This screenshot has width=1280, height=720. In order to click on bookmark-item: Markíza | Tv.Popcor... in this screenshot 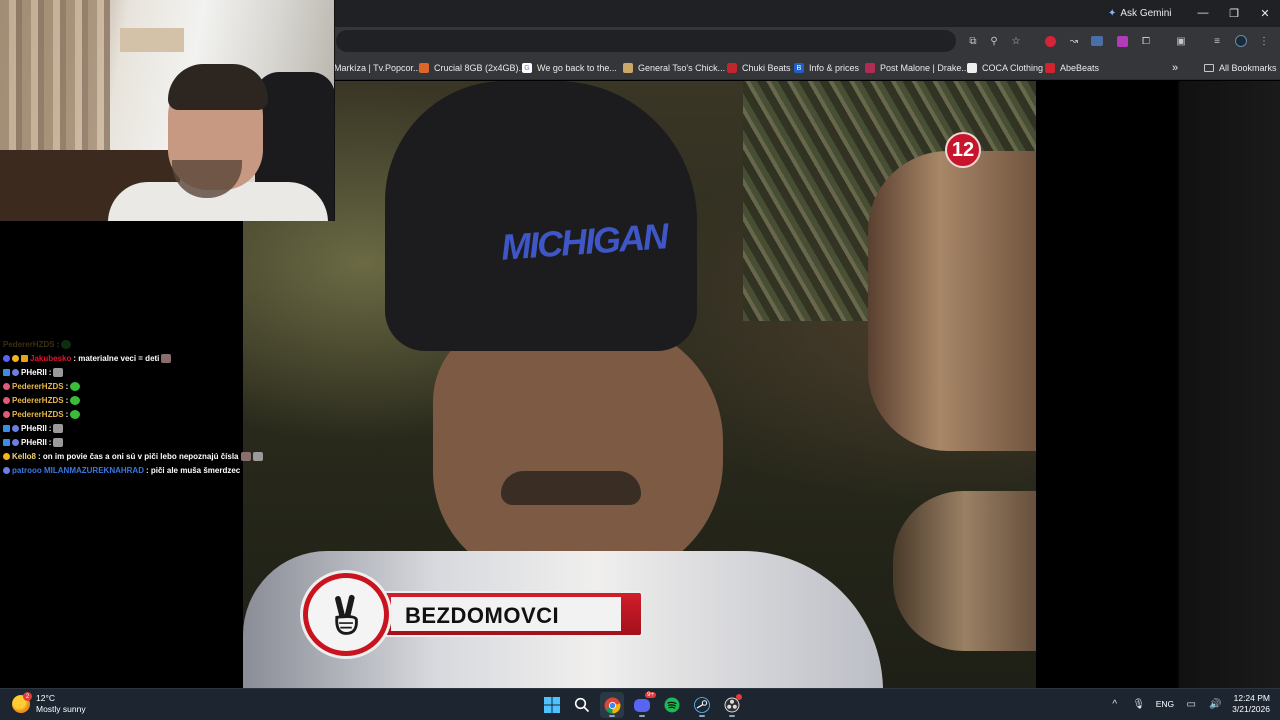, I will do `click(377, 68)`.